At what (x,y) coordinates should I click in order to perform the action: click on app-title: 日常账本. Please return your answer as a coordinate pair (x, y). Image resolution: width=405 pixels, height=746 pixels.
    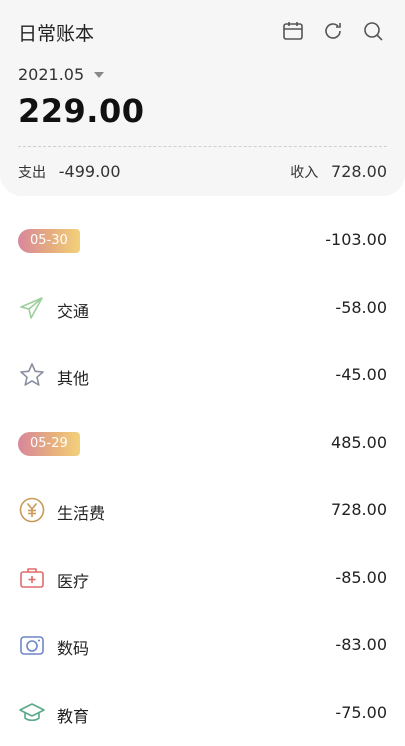
    Looking at the image, I should click on (56, 32).